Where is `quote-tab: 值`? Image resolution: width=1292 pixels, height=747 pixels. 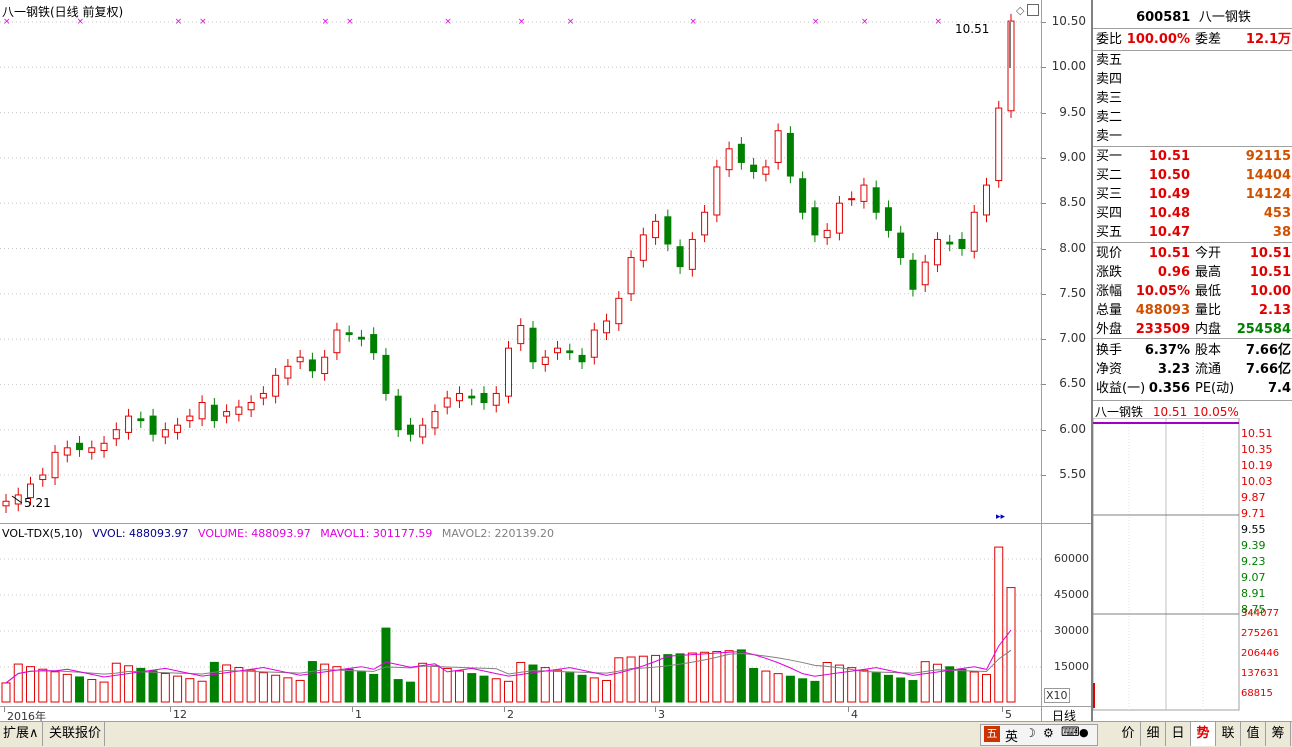
quote-tab: 值 is located at coordinates (1253, 734).